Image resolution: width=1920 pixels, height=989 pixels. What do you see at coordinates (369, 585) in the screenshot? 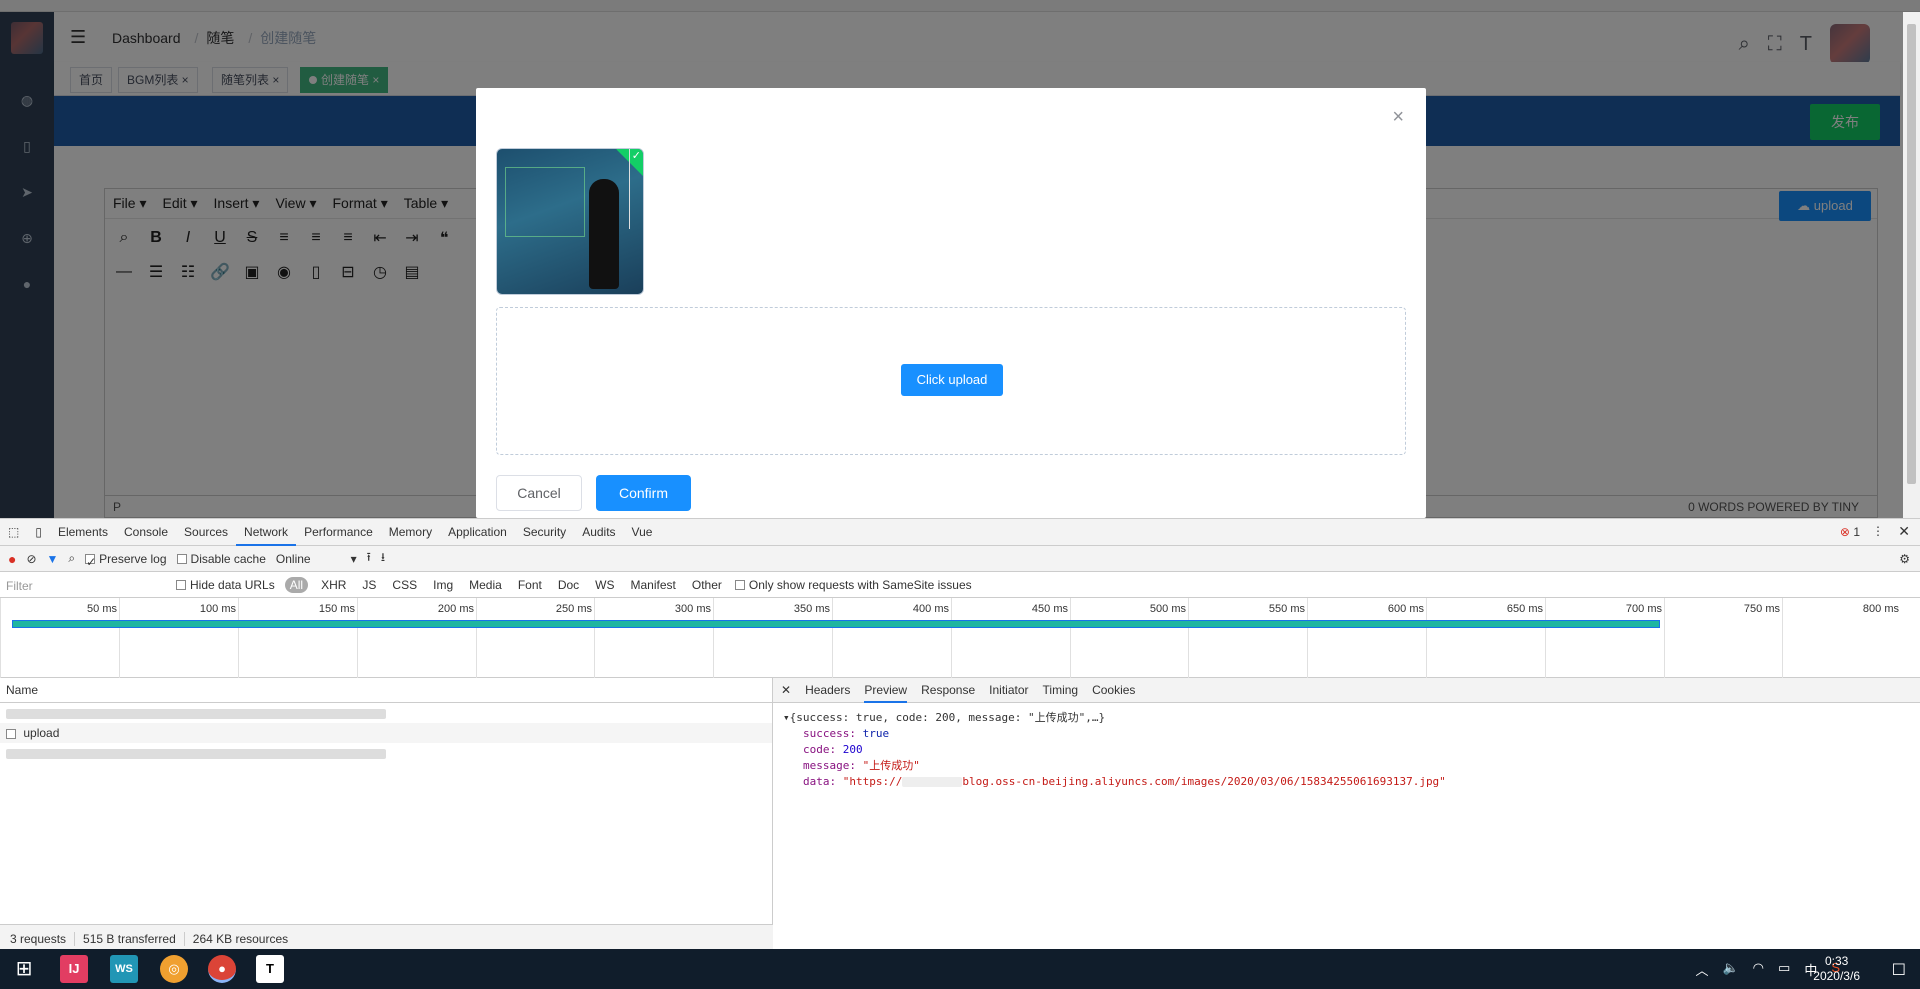
I see `type-js: JS` at bounding box center [369, 585].